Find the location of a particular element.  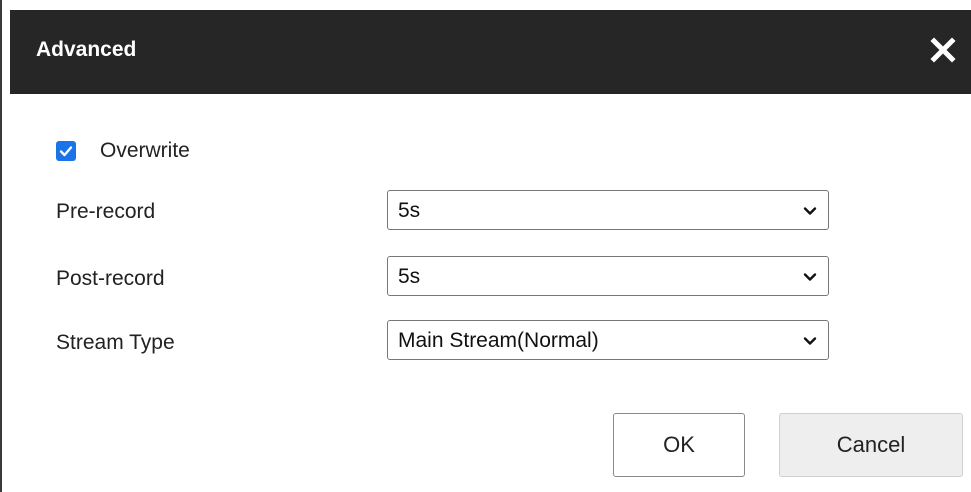

checkmark-icon is located at coordinates (66, 151).